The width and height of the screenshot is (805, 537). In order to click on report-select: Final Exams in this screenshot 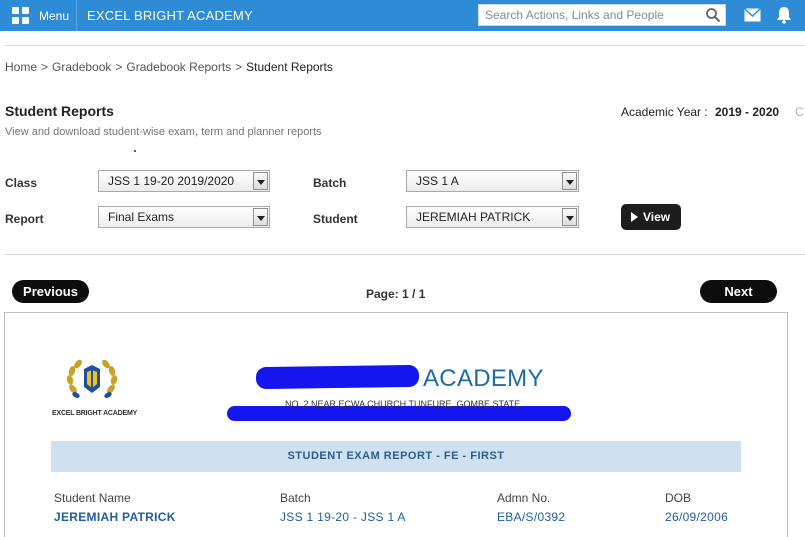, I will do `click(184, 217)`.